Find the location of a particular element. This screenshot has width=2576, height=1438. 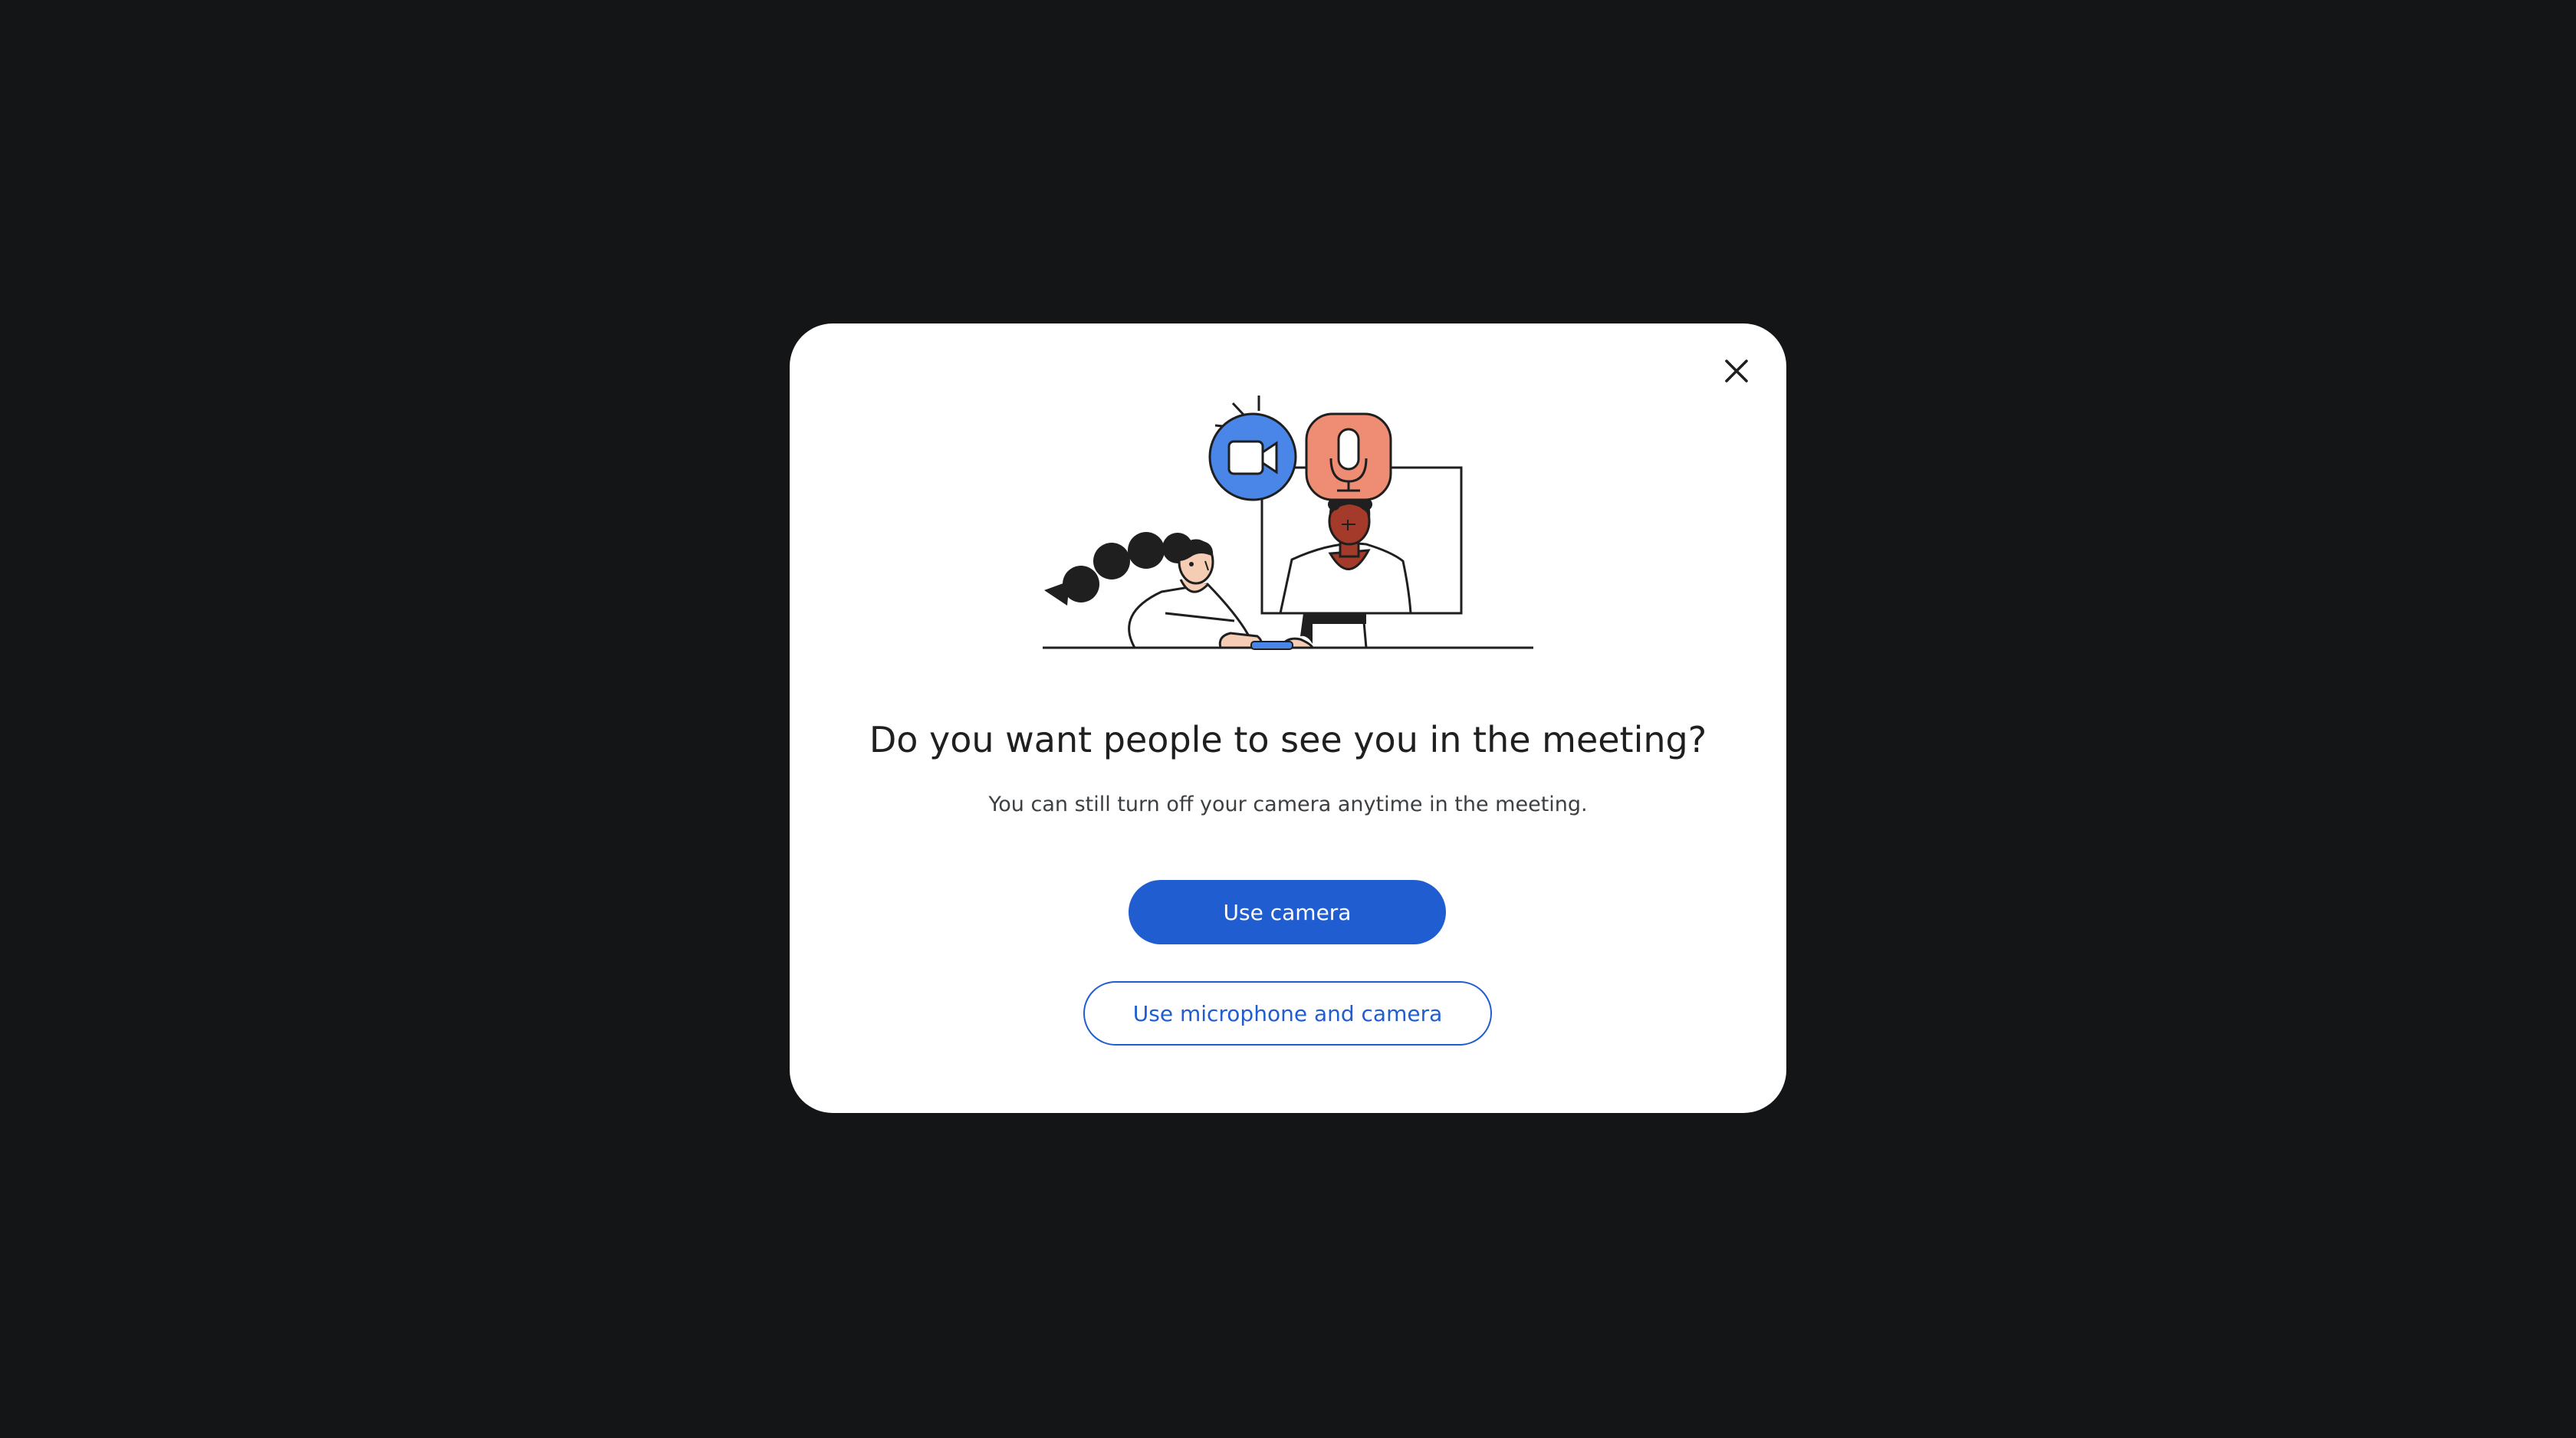

use-microphone-and-camera-button: Use microphone and camera is located at coordinates (1287, 1013).